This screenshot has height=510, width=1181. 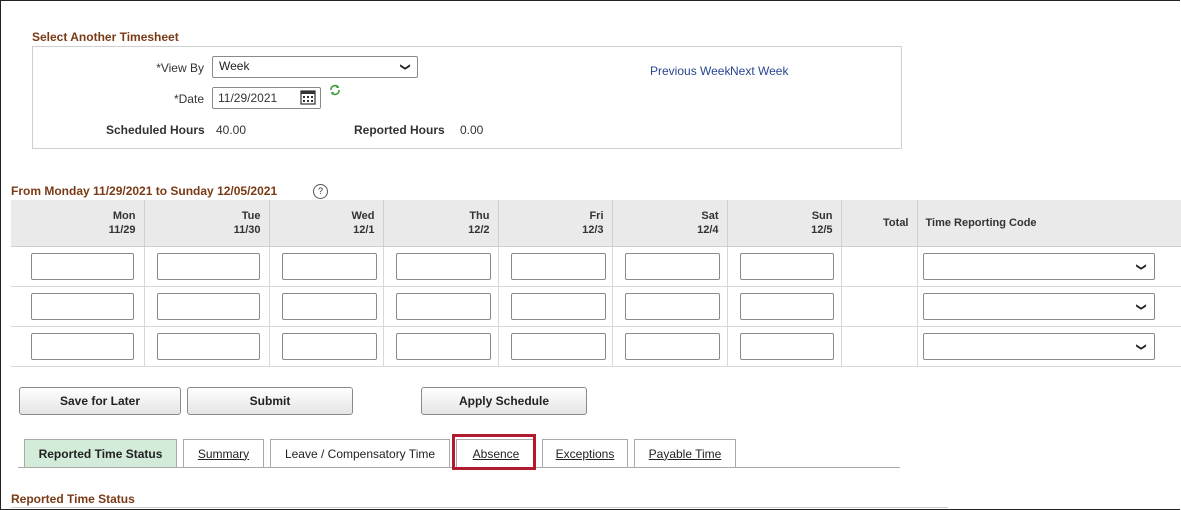 I want to click on tab-leave-compensatory-time: Leave / Compensatory Time, so click(x=360, y=453).